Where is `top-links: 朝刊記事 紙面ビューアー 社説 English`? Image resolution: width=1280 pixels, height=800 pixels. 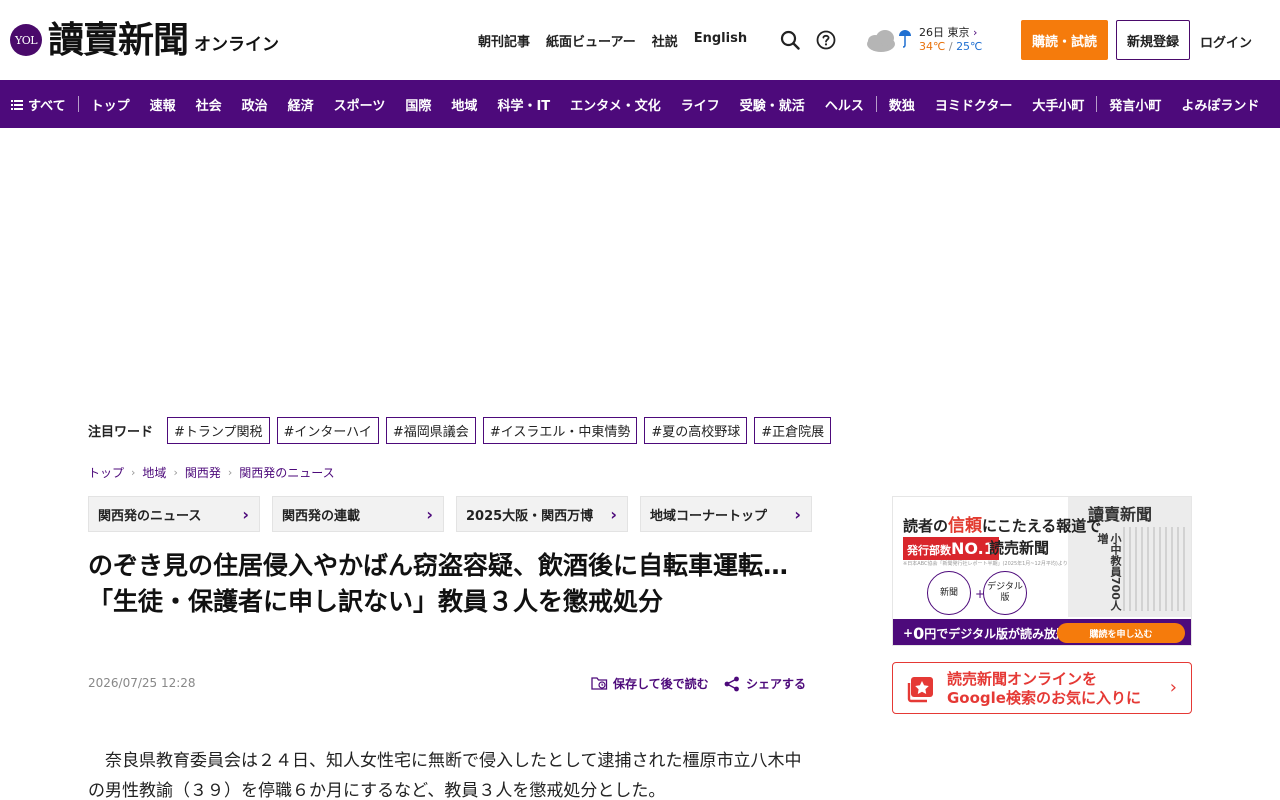 top-links: 朝刊記事 紙面ビューアー 社説 English is located at coordinates (612, 40).